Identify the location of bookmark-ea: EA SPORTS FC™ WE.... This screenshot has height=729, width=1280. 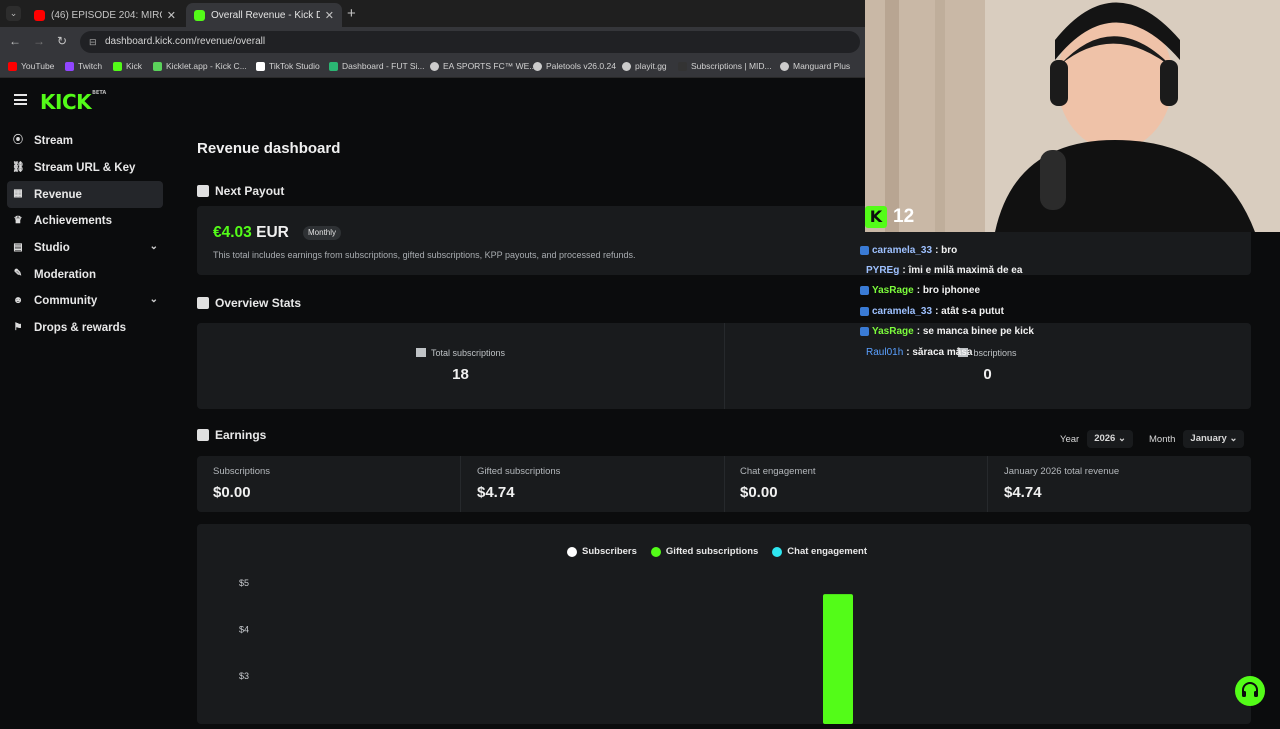
(483, 66).